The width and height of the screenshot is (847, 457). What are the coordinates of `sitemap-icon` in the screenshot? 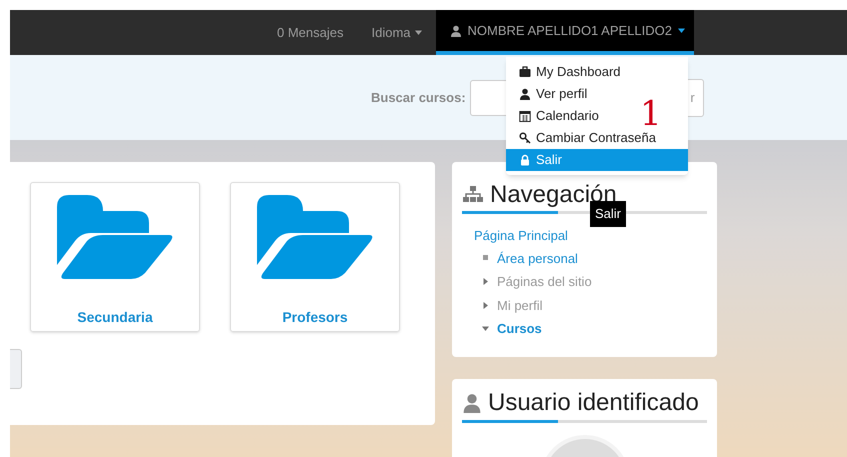 It's located at (473, 195).